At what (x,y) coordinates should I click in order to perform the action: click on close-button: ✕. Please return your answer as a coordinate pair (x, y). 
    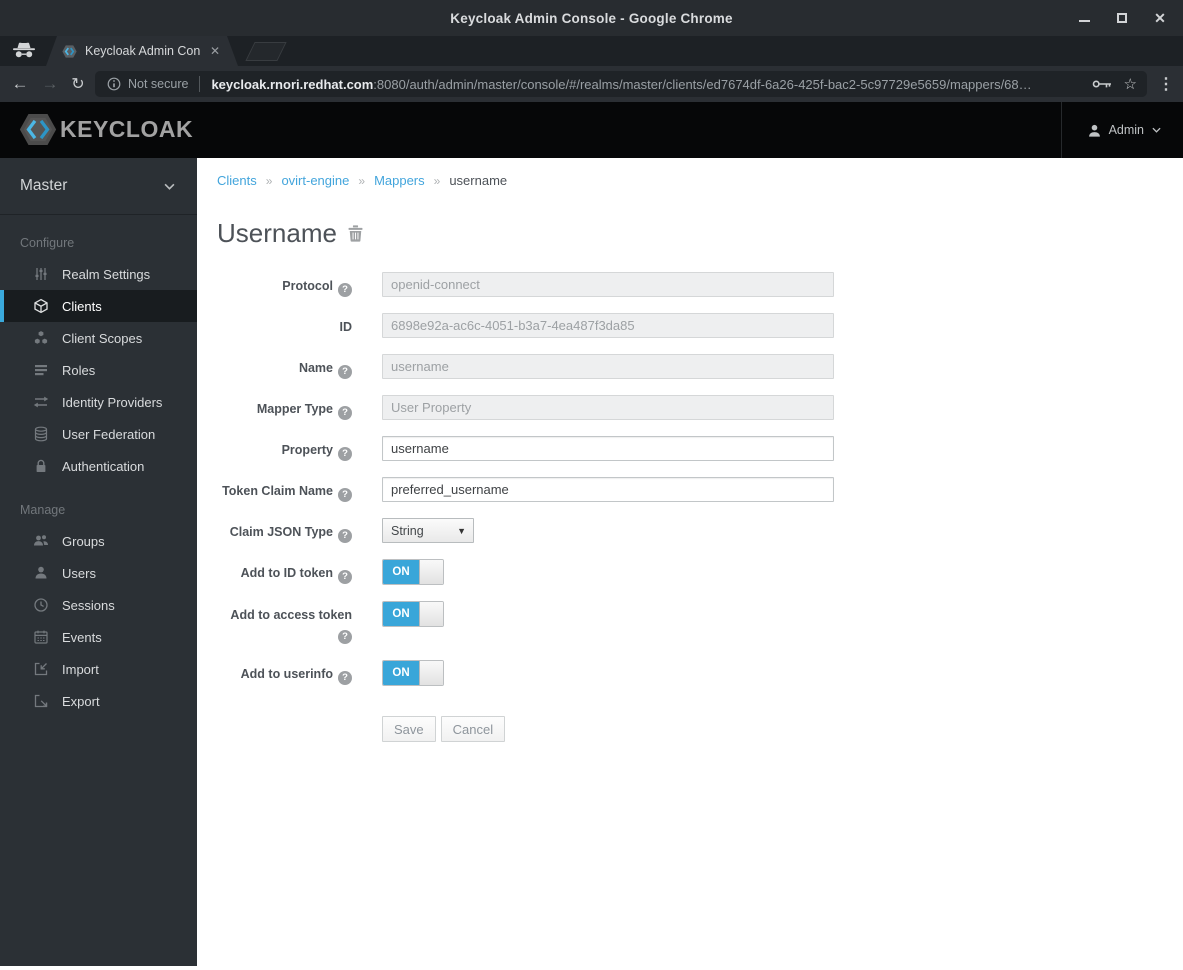
    Looking at the image, I should click on (1160, 18).